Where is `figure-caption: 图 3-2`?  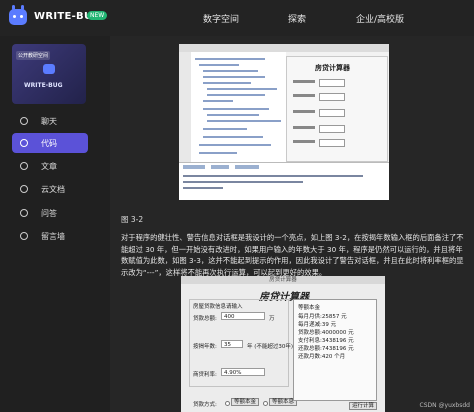
figure-caption: 图 3-2 is located at coordinates (132, 219).